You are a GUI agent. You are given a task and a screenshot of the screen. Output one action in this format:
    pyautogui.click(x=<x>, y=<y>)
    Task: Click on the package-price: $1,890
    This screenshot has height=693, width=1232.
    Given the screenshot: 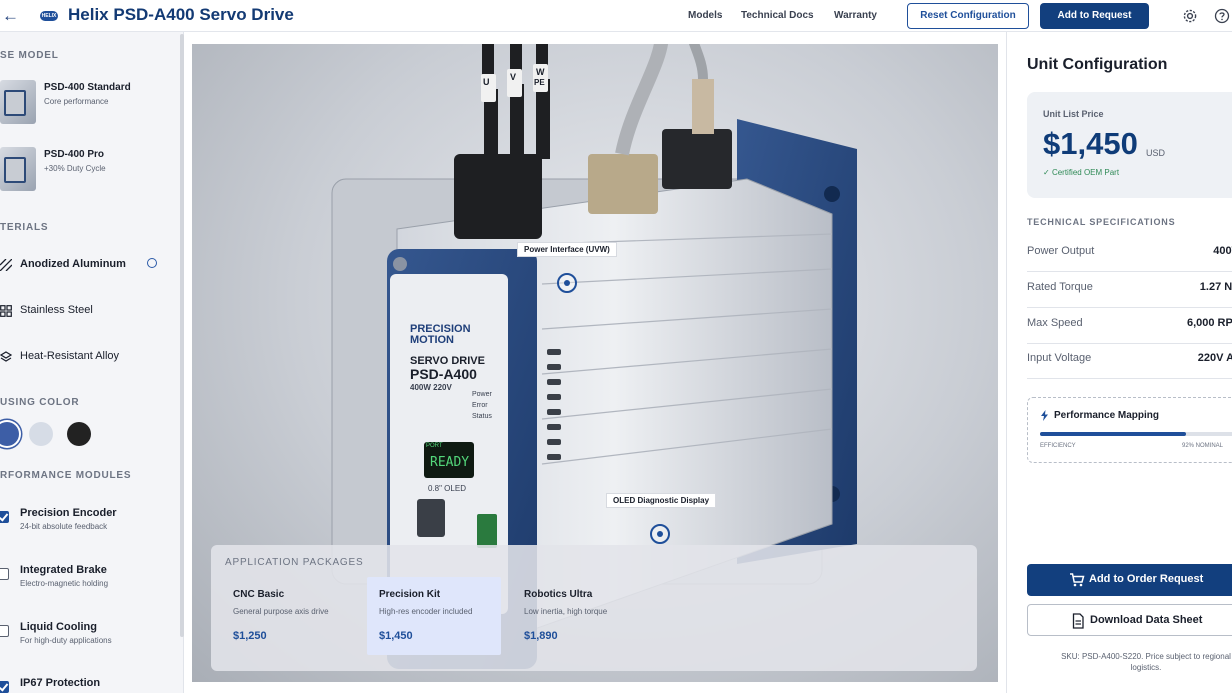 What is the action you would take?
    pyautogui.click(x=541, y=636)
    